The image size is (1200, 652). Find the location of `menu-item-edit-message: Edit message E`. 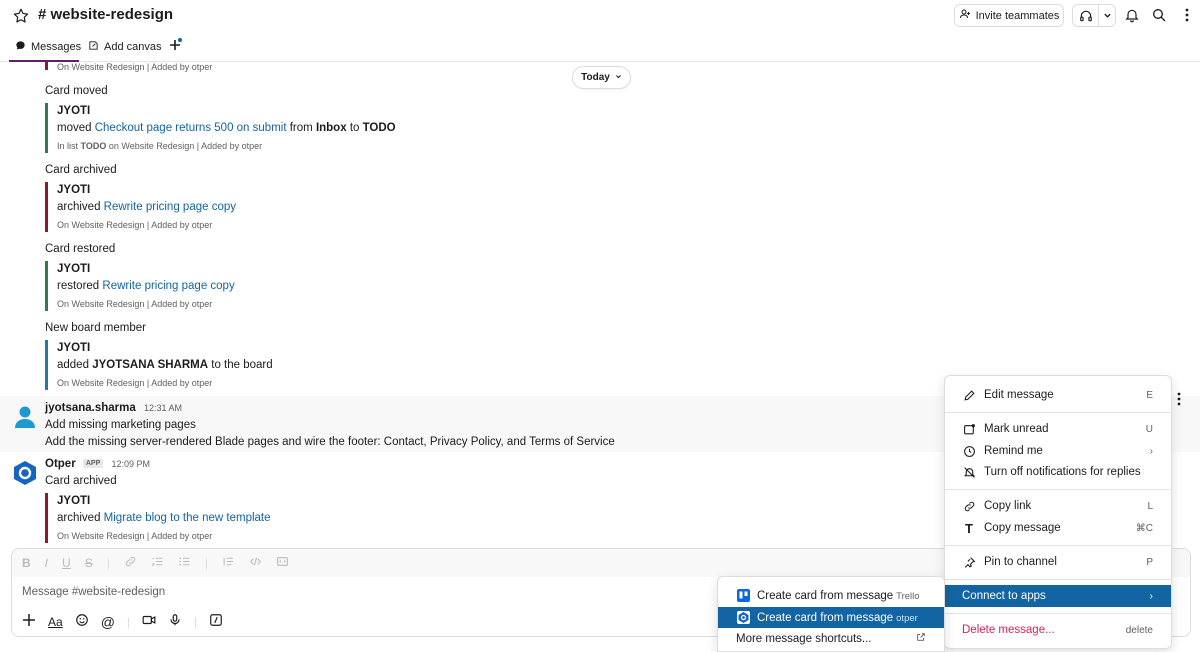

menu-item-edit-message: Edit message E is located at coordinates (1058, 395).